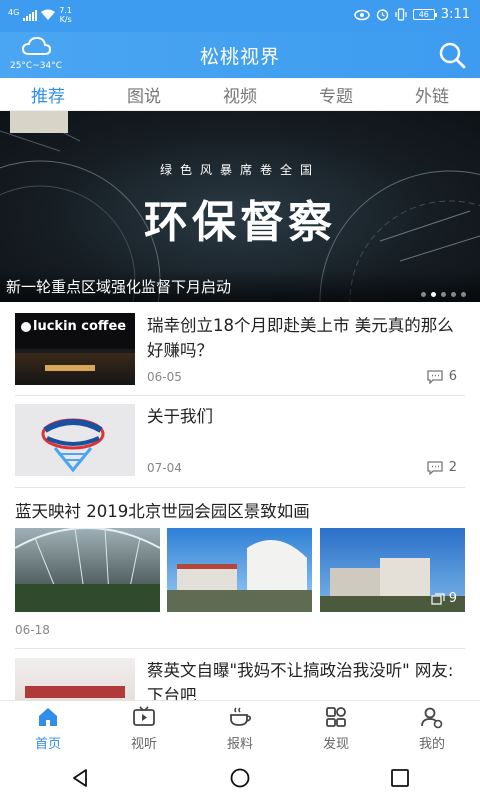 This screenshot has height=800, width=480. I want to click on eye-icon, so click(362, 14).